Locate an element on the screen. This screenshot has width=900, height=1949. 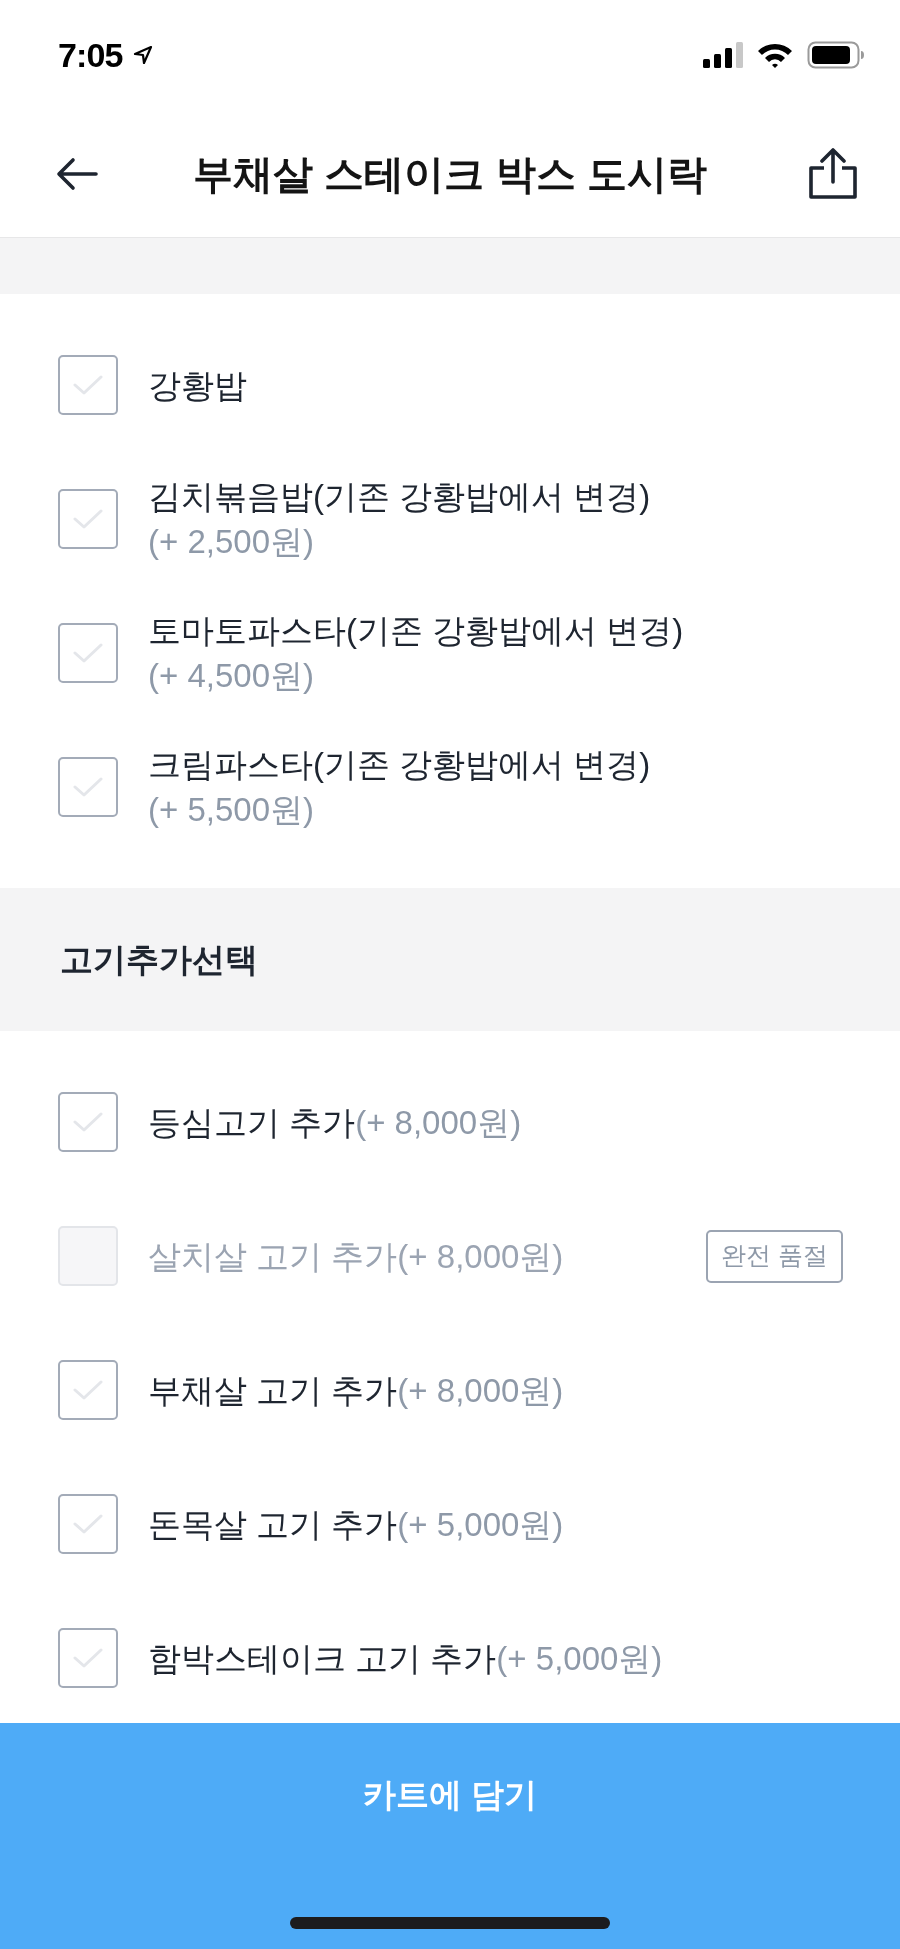
option-label: 부채살 고기 추가 is located at coordinates (273, 1390).